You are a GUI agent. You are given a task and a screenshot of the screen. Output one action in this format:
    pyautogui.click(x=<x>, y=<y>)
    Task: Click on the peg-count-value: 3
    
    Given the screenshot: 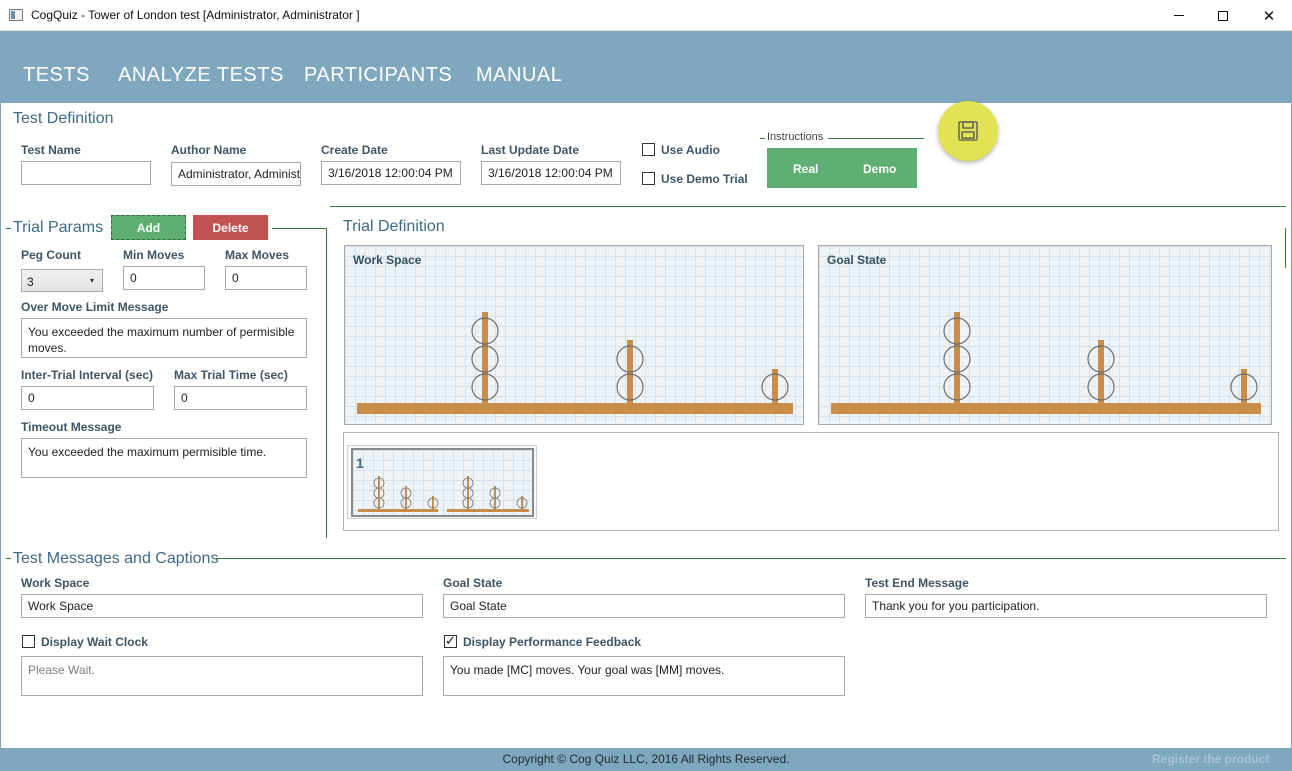 What is the action you would take?
    pyautogui.click(x=30, y=282)
    